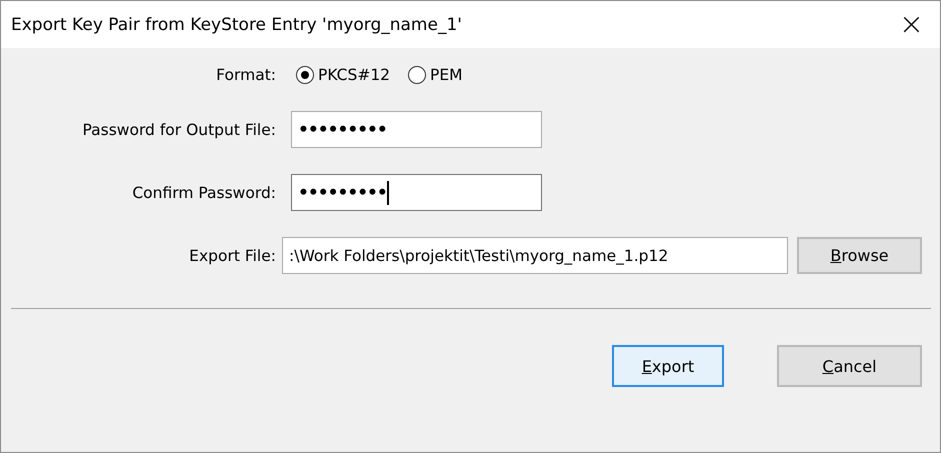 This screenshot has height=453, width=941. What do you see at coordinates (236, 24) in the screenshot?
I see `window-title: Export Key Pair from KeyStore Entry 'myorg_name_1'` at bounding box center [236, 24].